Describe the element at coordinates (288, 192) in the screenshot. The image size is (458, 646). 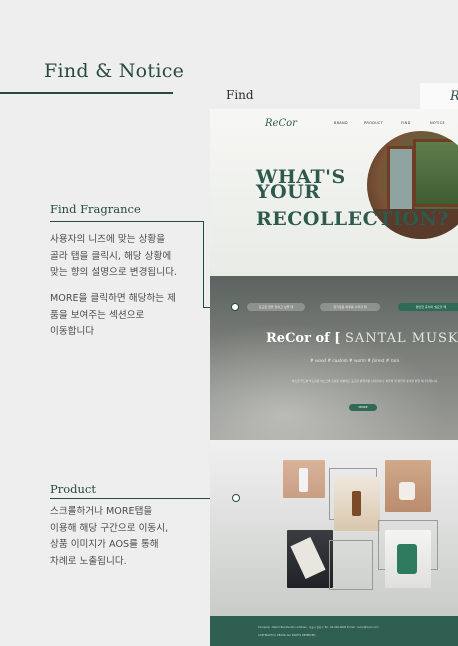
I see `hero-headline-2: YOUR` at that location.